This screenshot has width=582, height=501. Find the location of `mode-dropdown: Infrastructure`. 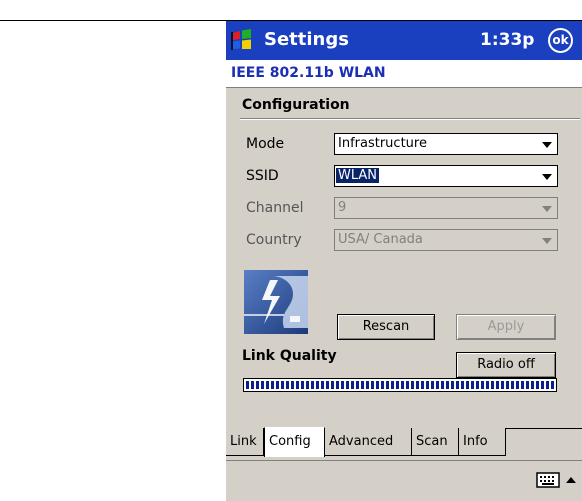

mode-dropdown: Infrastructure is located at coordinates (446, 144).